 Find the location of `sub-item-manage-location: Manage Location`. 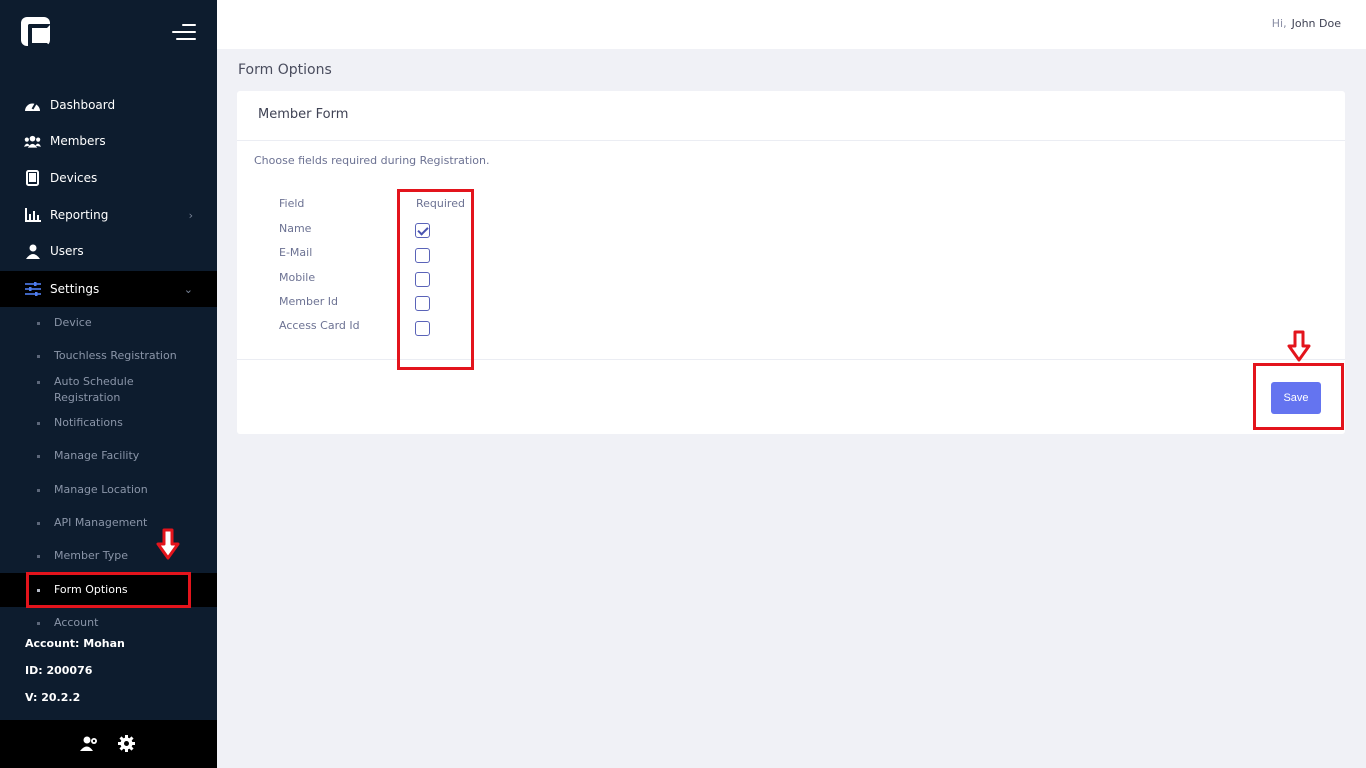

sub-item-manage-location: Manage Location is located at coordinates (108, 490).